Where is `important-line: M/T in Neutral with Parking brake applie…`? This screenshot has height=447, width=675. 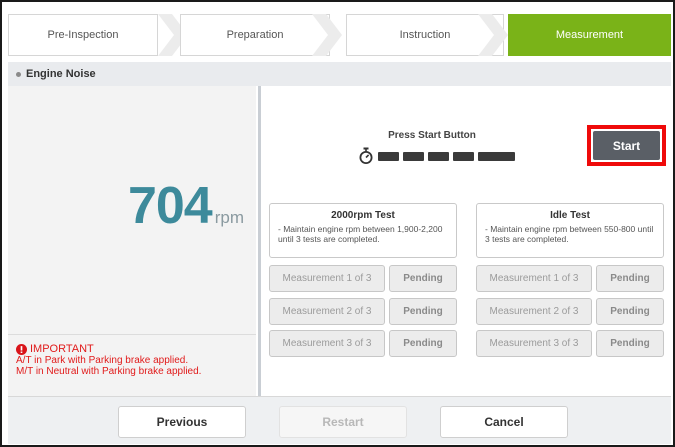
important-line: M/T in Neutral with Parking brake applie… is located at coordinates (109, 371).